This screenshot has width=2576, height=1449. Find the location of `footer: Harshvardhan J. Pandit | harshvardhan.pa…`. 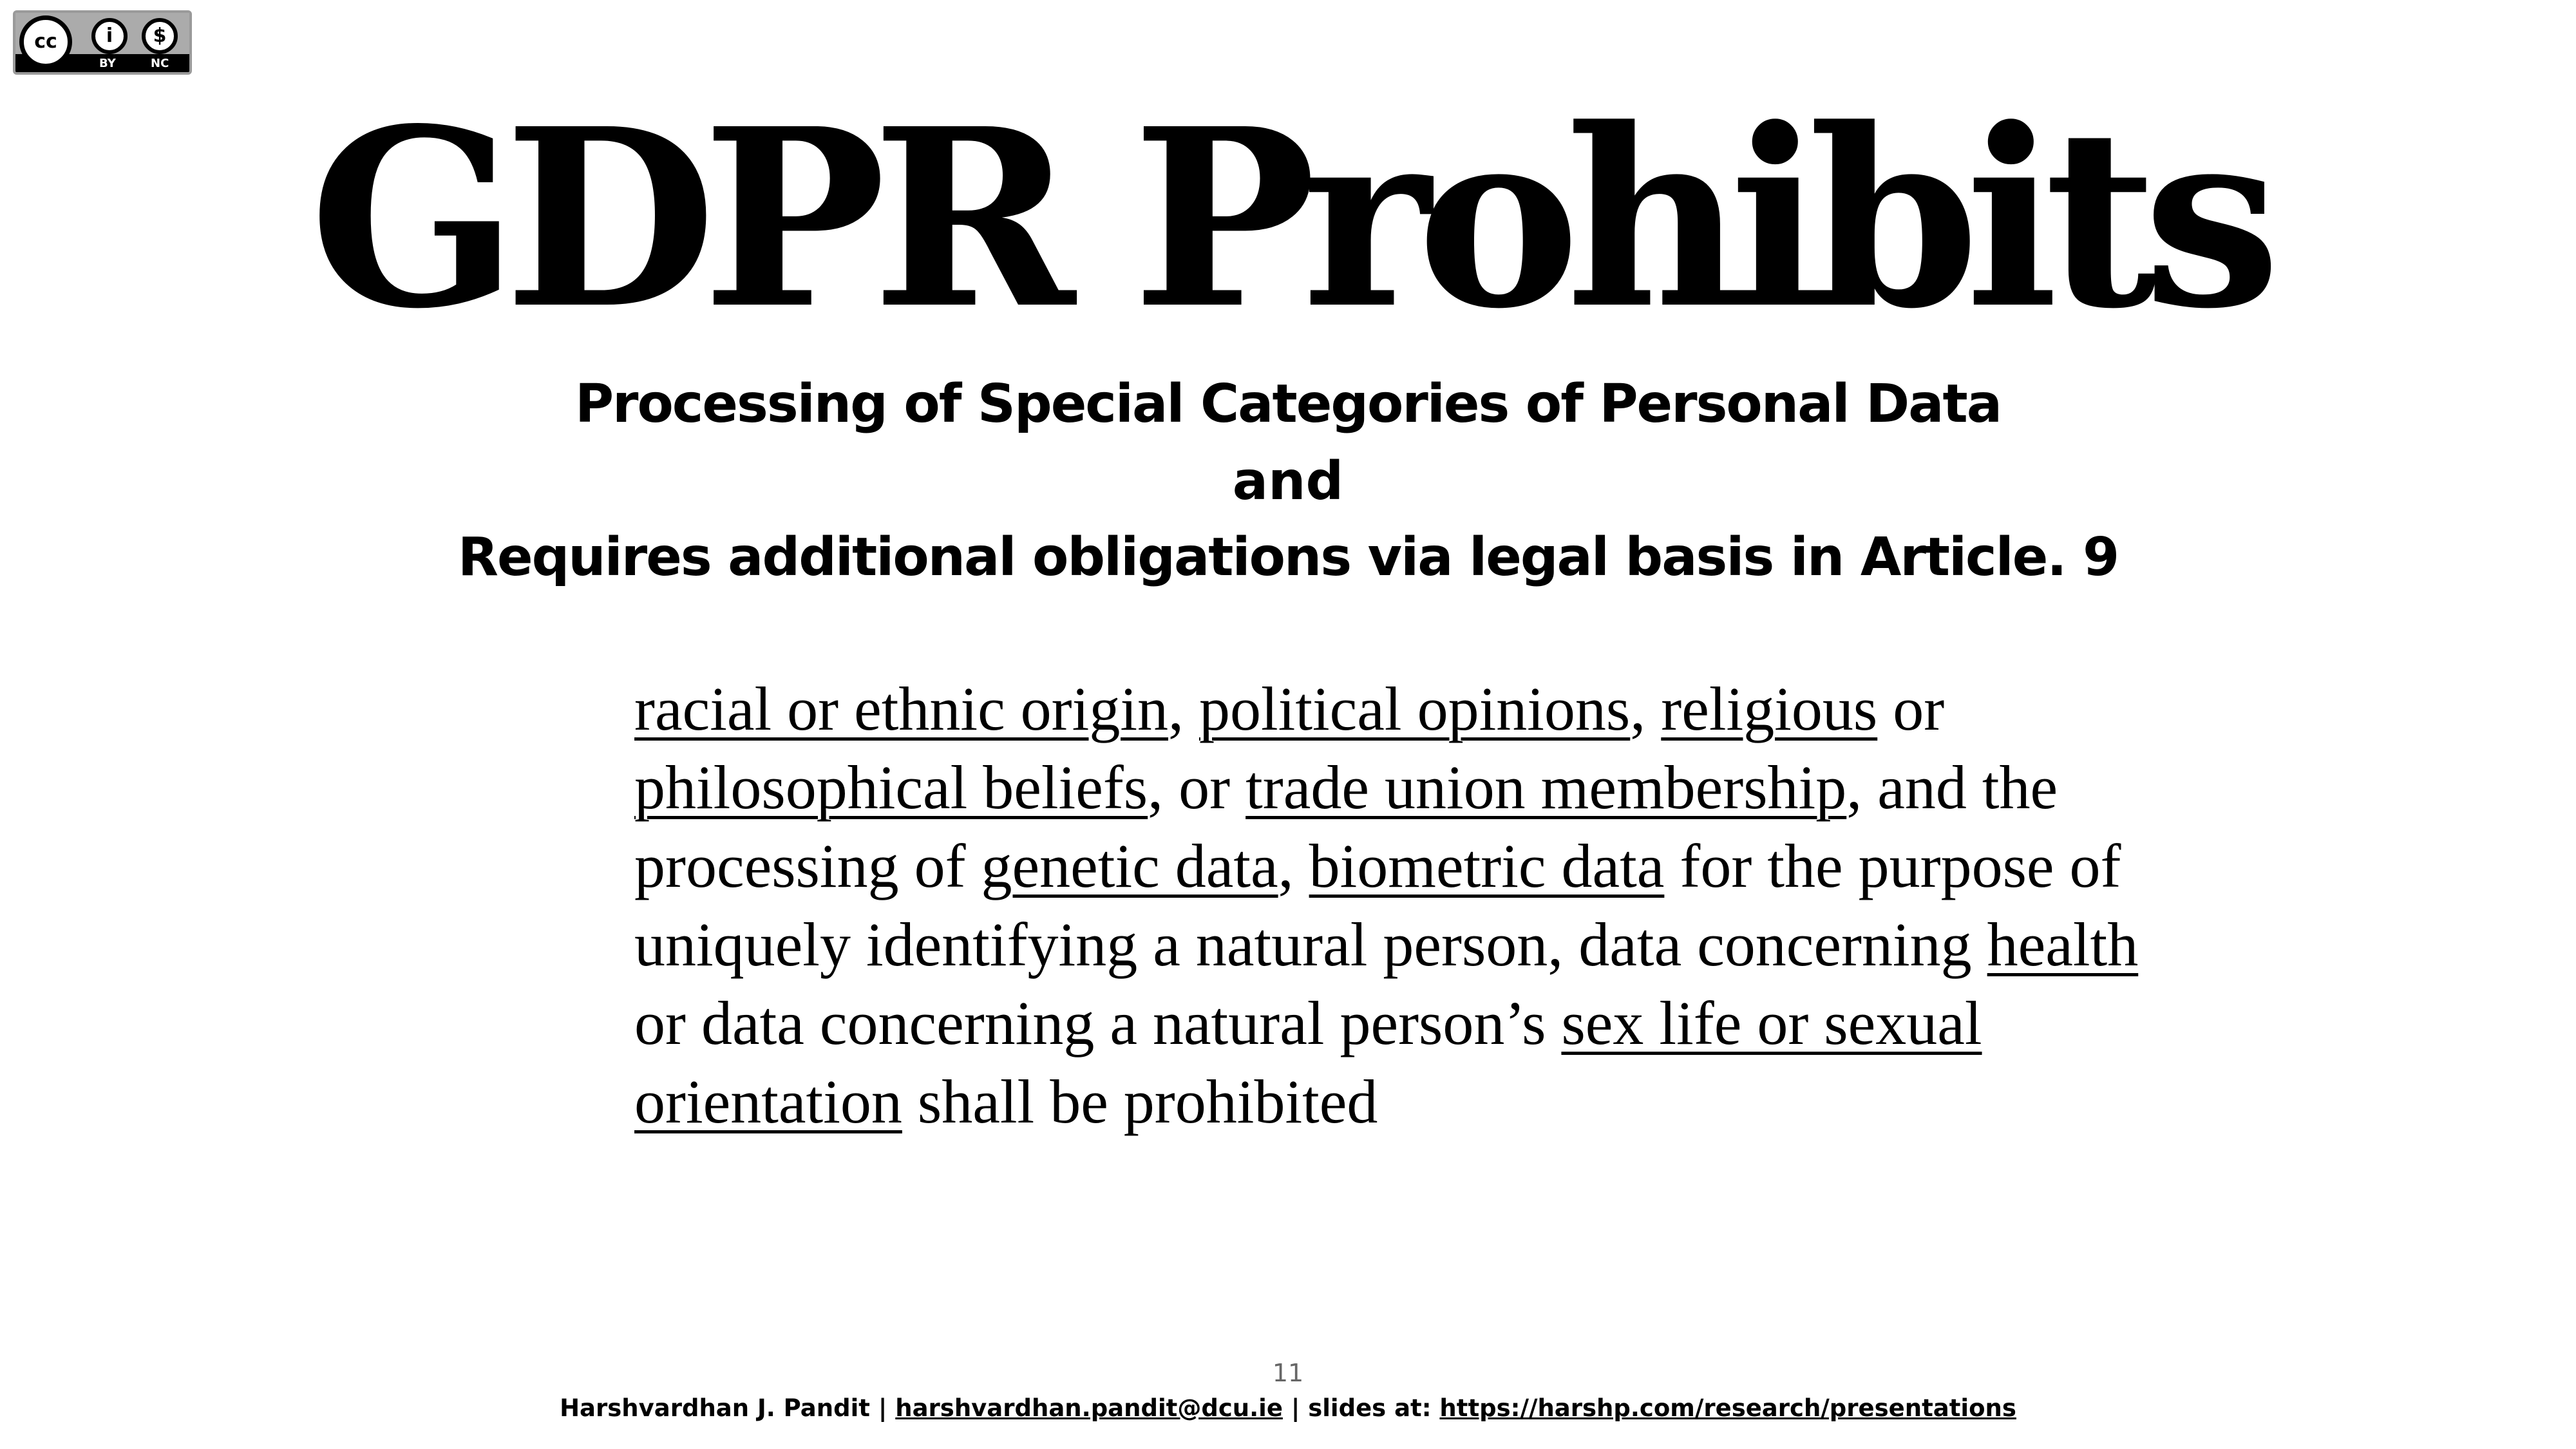

footer: Harshvardhan J. Pandit | harshvardhan.pa… is located at coordinates (1288, 1408).